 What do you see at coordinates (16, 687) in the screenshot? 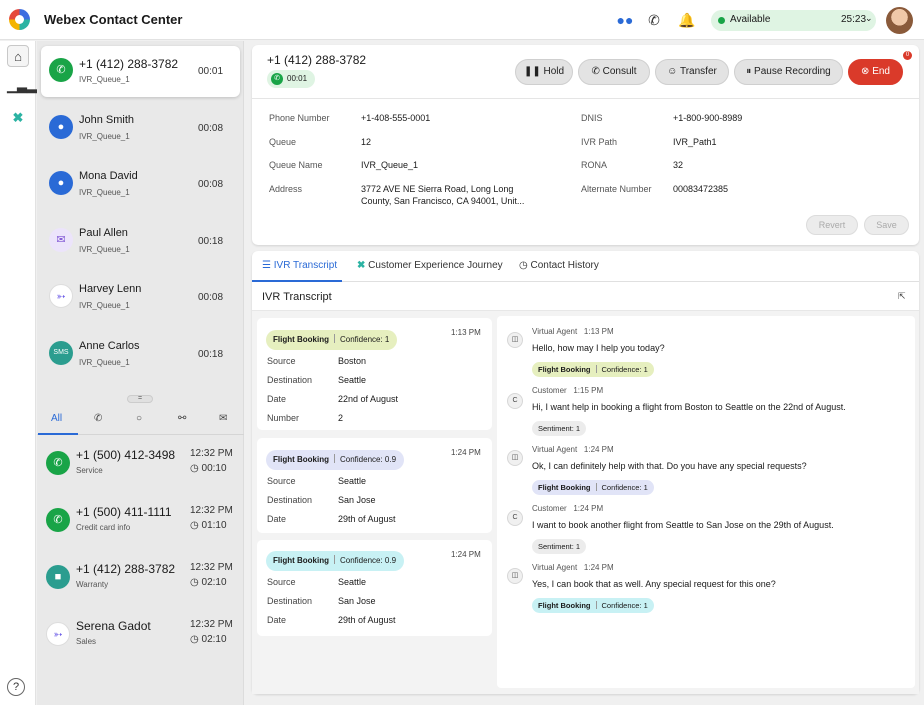
I see `help-icon: ?` at bounding box center [16, 687].